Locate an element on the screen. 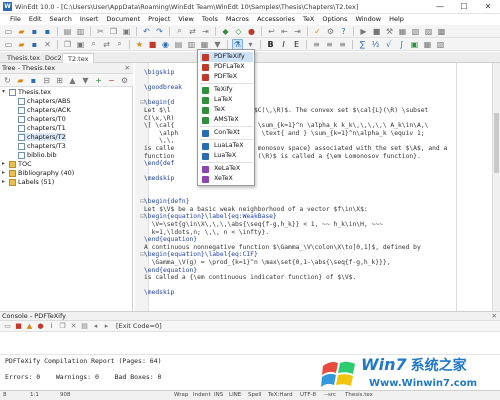 This screenshot has width=500, height=400. status-encoding: UTF-8 is located at coordinates (308, 395).